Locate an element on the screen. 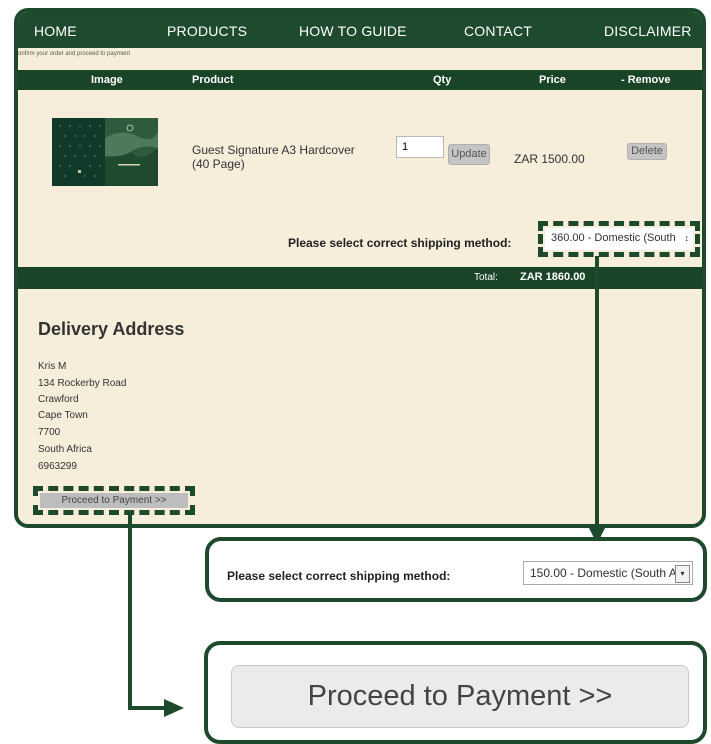 The width and height of the screenshot is (711, 744). zoom-shipping-selected-value: 150.00 - Domestic (South A is located at coordinates (603, 573).